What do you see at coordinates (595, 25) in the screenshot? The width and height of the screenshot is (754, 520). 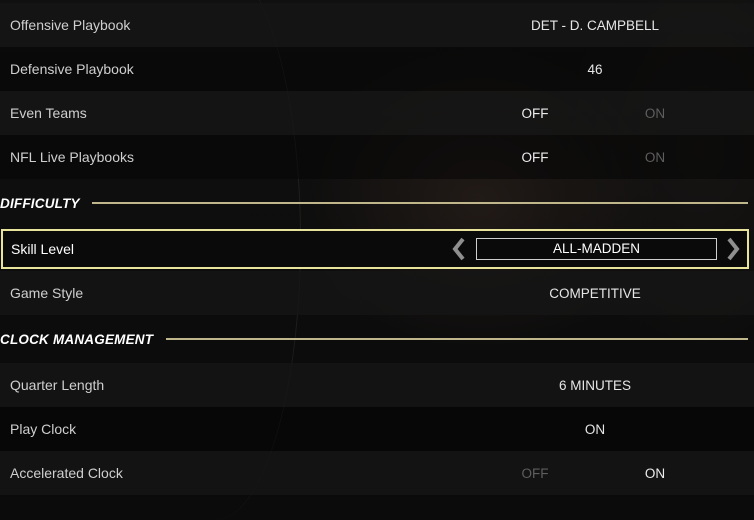 I see `setting-value: DET - D. CAMPBELL` at bounding box center [595, 25].